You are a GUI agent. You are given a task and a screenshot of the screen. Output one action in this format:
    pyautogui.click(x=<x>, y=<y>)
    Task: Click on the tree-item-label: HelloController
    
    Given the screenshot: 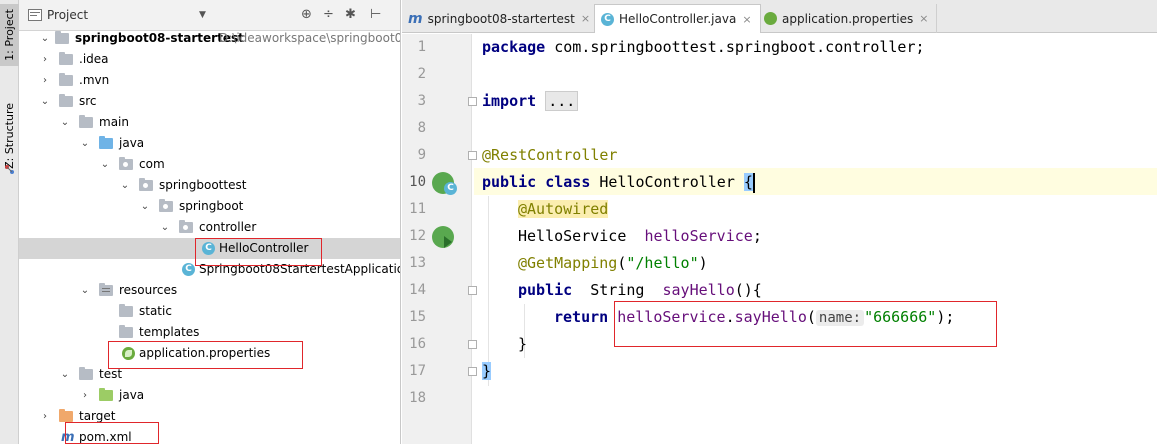 What is the action you would take?
    pyautogui.click(x=264, y=248)
    